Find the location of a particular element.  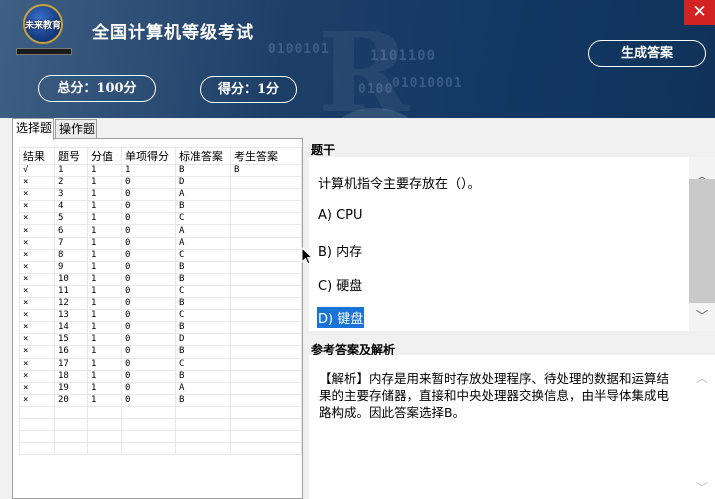

table-row: × 15 1 0 D is located at coordinates (160, 340).